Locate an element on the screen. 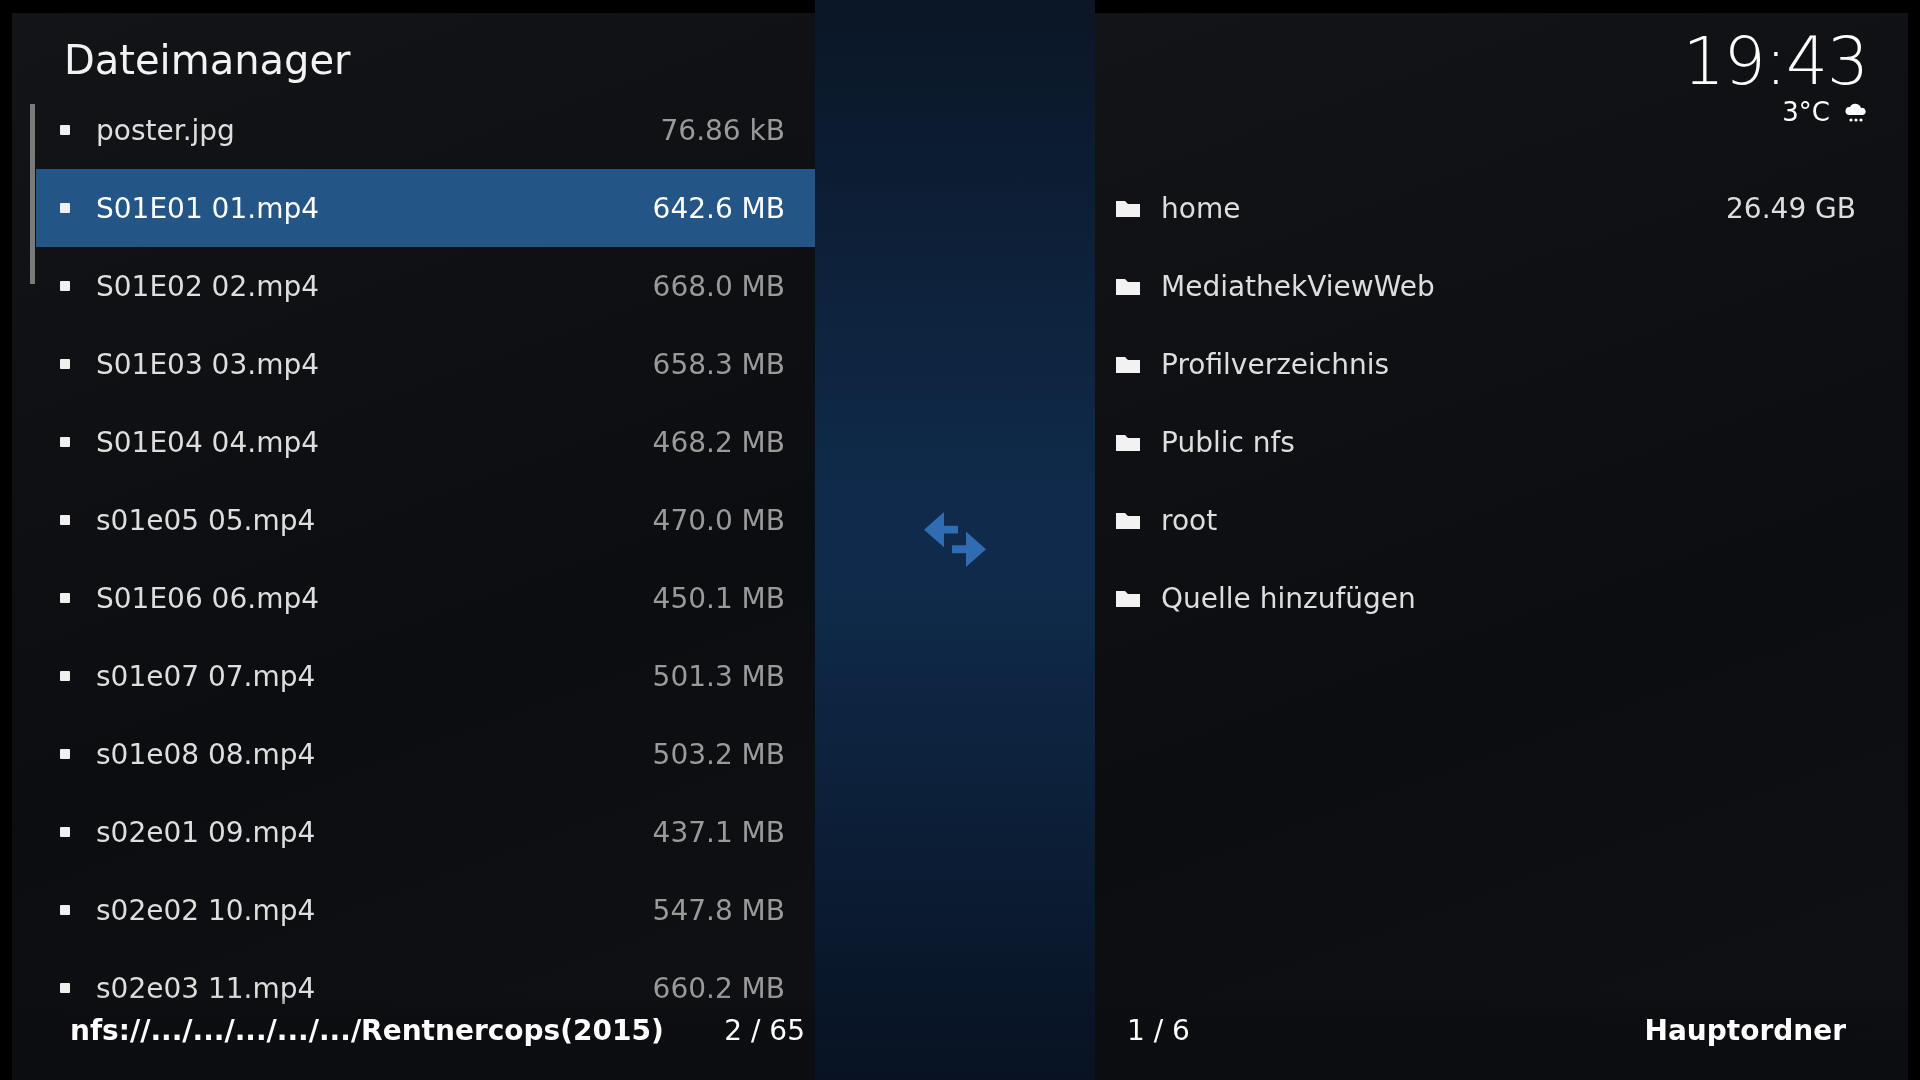  folder-row: Public nfs is located at coordinates (1501, 442).